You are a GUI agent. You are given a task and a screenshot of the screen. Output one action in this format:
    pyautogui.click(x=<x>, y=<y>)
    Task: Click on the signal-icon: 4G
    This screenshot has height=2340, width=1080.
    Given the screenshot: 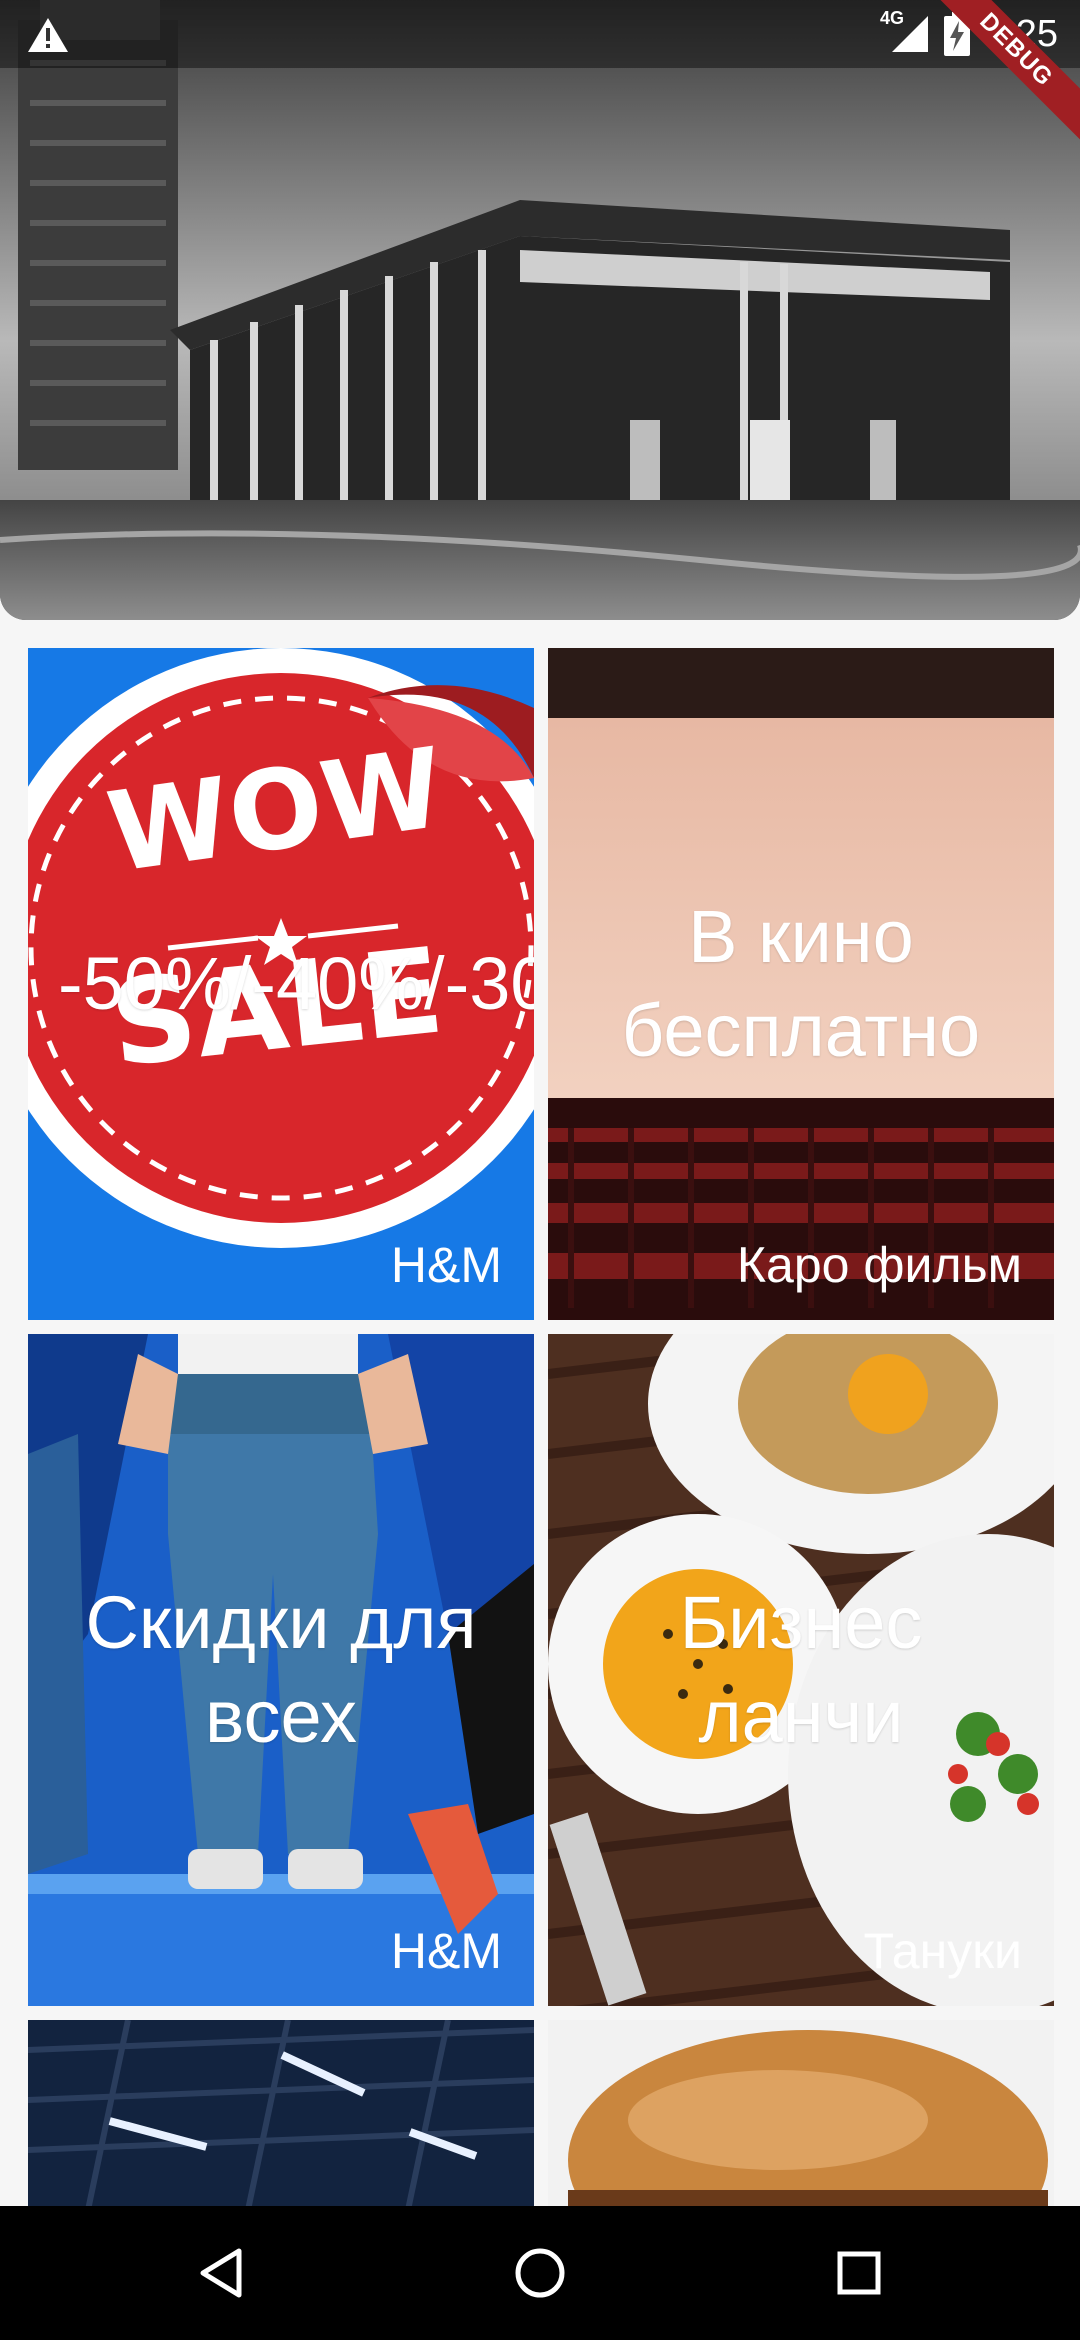 What is the action you would take?
    pyautogui.click(x=905, y=32)
    